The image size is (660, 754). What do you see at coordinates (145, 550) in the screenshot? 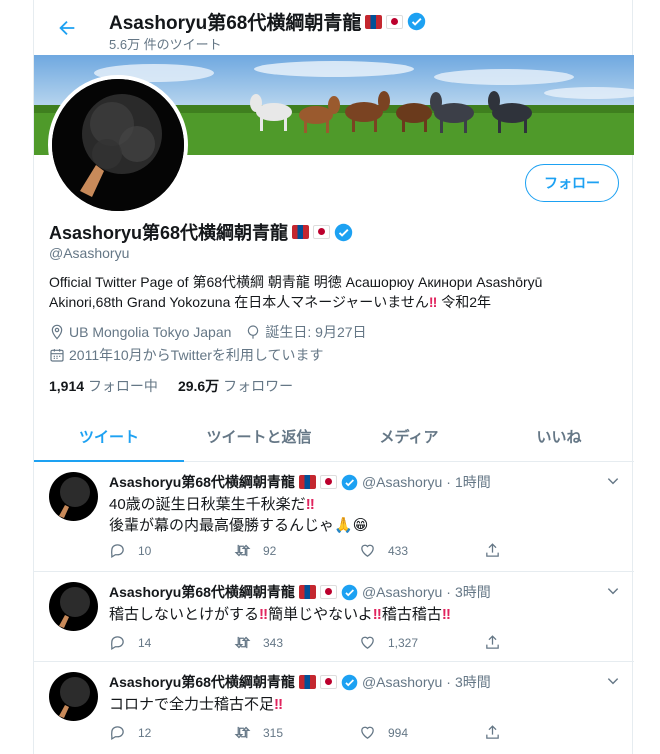
I see `reply-count: 10` at bounding box center [145, 550].